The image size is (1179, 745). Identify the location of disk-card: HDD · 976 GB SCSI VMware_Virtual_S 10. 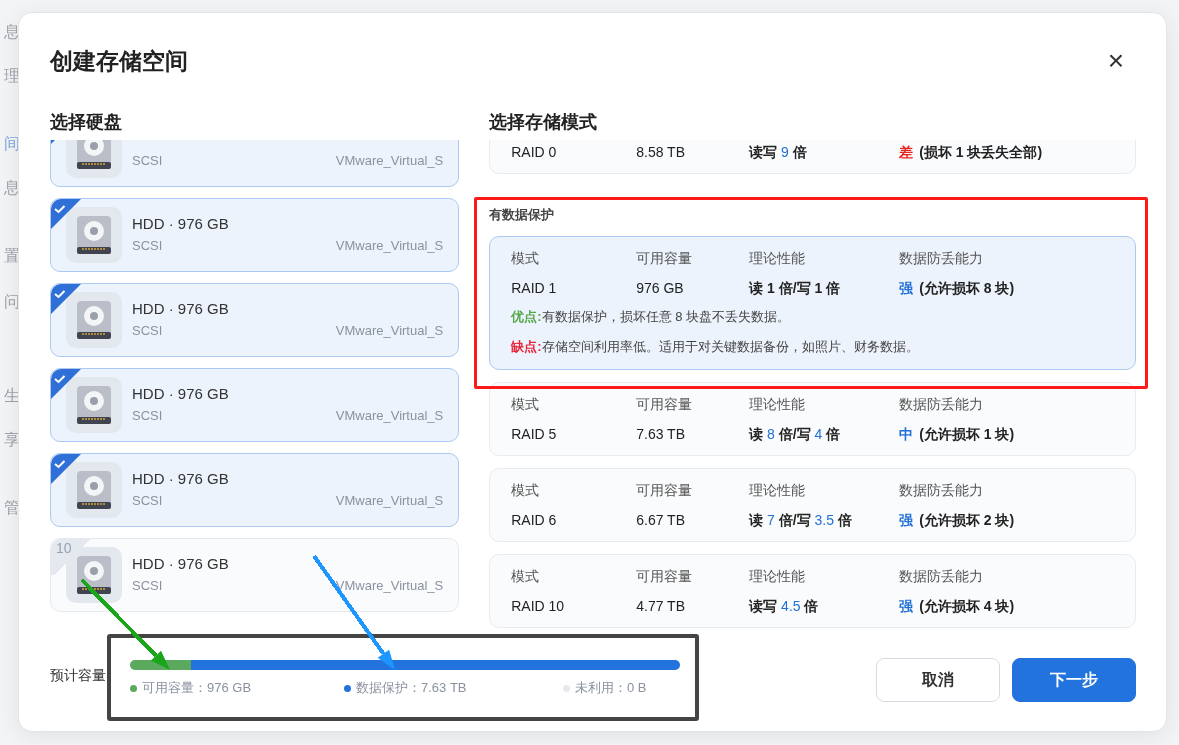
(255, 575).